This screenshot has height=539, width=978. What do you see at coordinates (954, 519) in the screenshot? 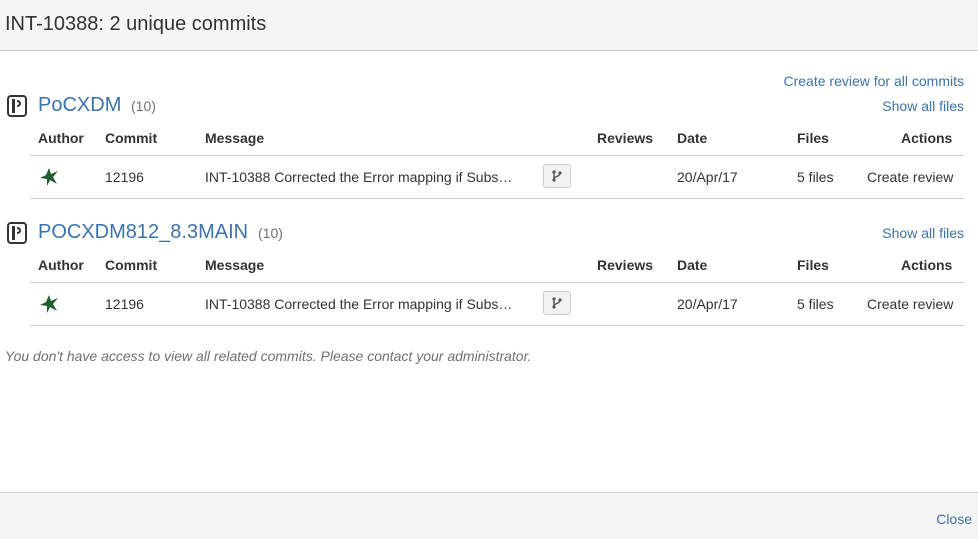
I see `close-button: Close` at bounding box center [954, 519].